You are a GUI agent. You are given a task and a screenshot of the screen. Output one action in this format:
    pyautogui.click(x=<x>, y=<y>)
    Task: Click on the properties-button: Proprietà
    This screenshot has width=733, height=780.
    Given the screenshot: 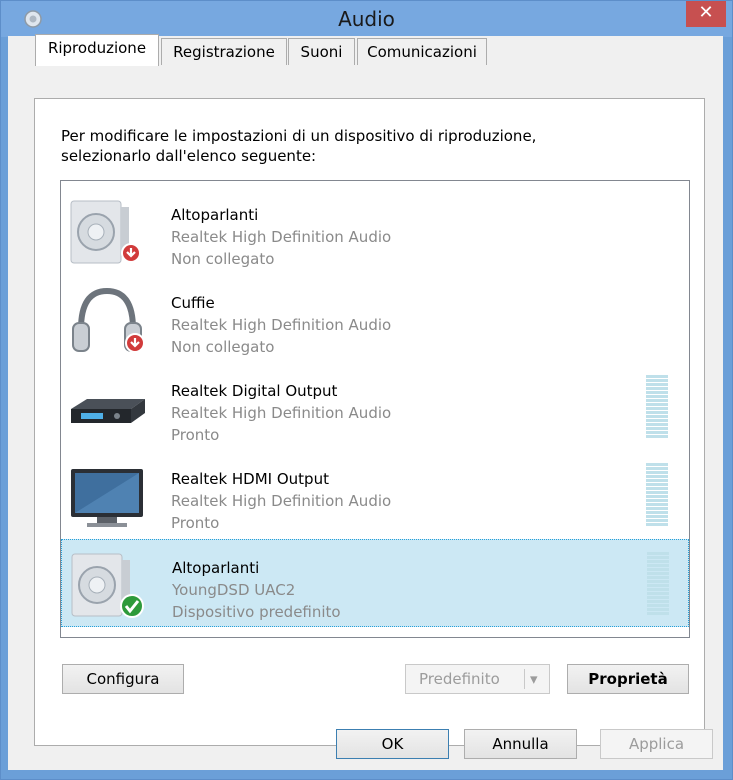 What is the action you would take?
    pyautogui.click(x=628, y=679)
    